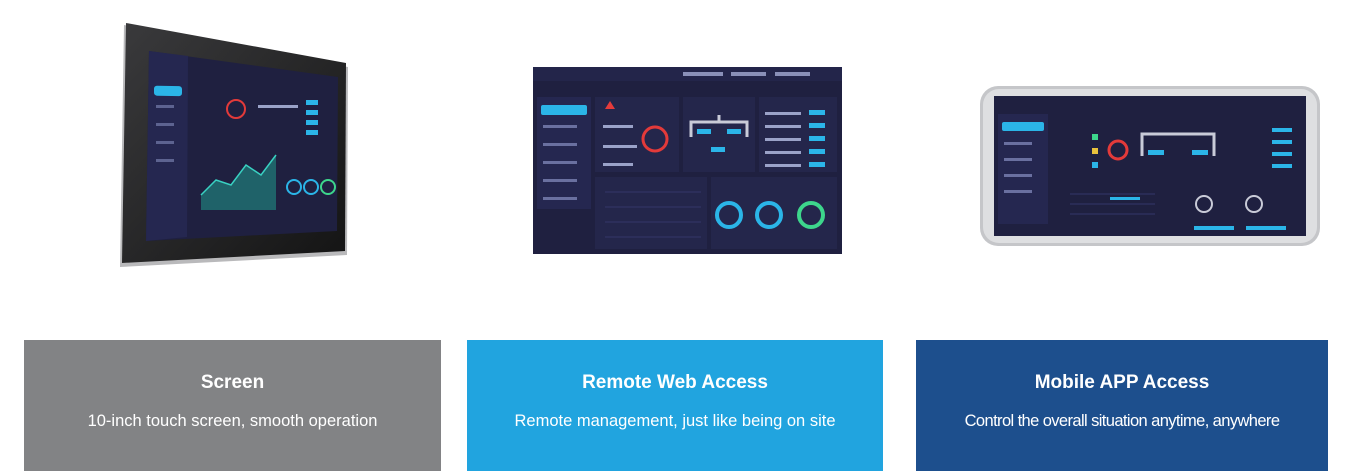 The image size is (1360, 471). What do you see at coordinates (234, 139) in the screenshot?
I see `tablet-device-image` at bounding box center [234, 139].